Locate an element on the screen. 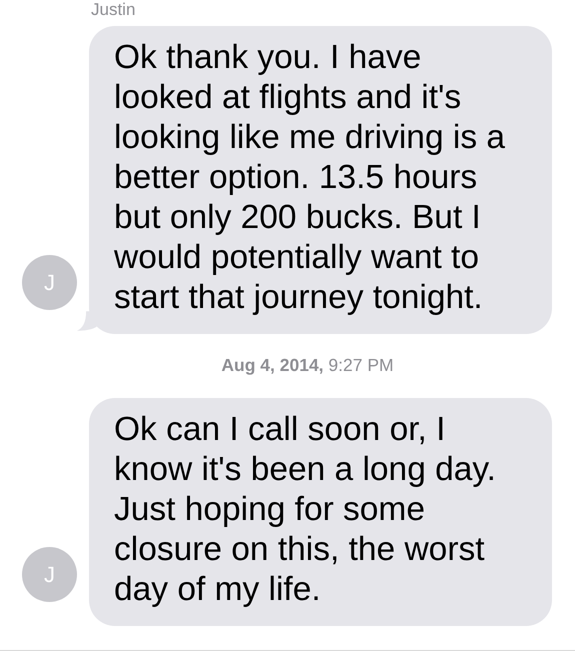  sender-name: Justin is located at coordinates (113, 10).